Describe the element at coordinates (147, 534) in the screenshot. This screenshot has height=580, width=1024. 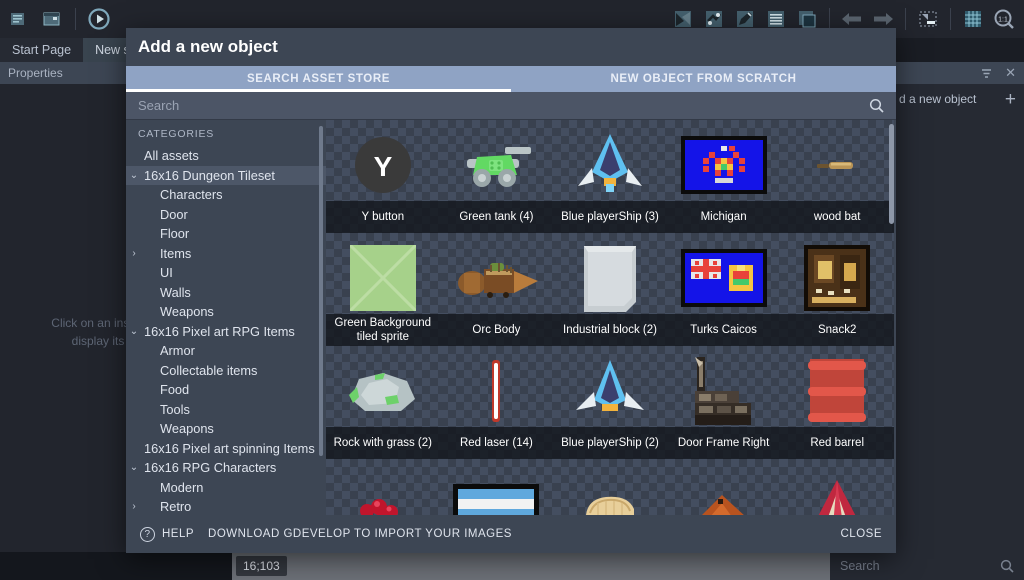
I see `help-icon: ?` at that location.